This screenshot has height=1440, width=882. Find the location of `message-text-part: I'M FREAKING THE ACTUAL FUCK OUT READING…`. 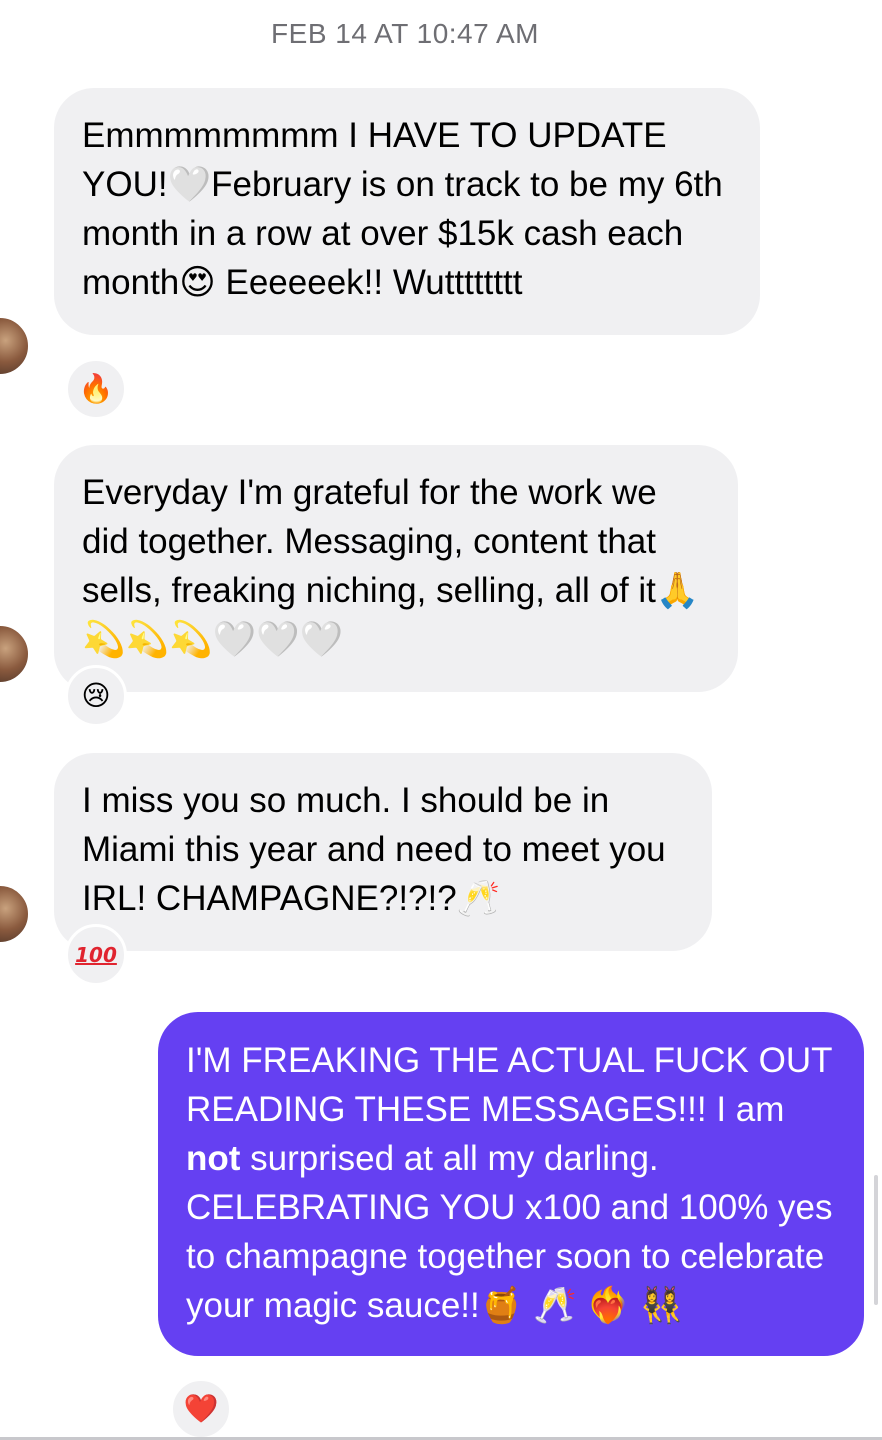

message-text-part: I'M FREAKING THE ACTUAL FUCK OUT READING… is located at coordinates (509, 1085).